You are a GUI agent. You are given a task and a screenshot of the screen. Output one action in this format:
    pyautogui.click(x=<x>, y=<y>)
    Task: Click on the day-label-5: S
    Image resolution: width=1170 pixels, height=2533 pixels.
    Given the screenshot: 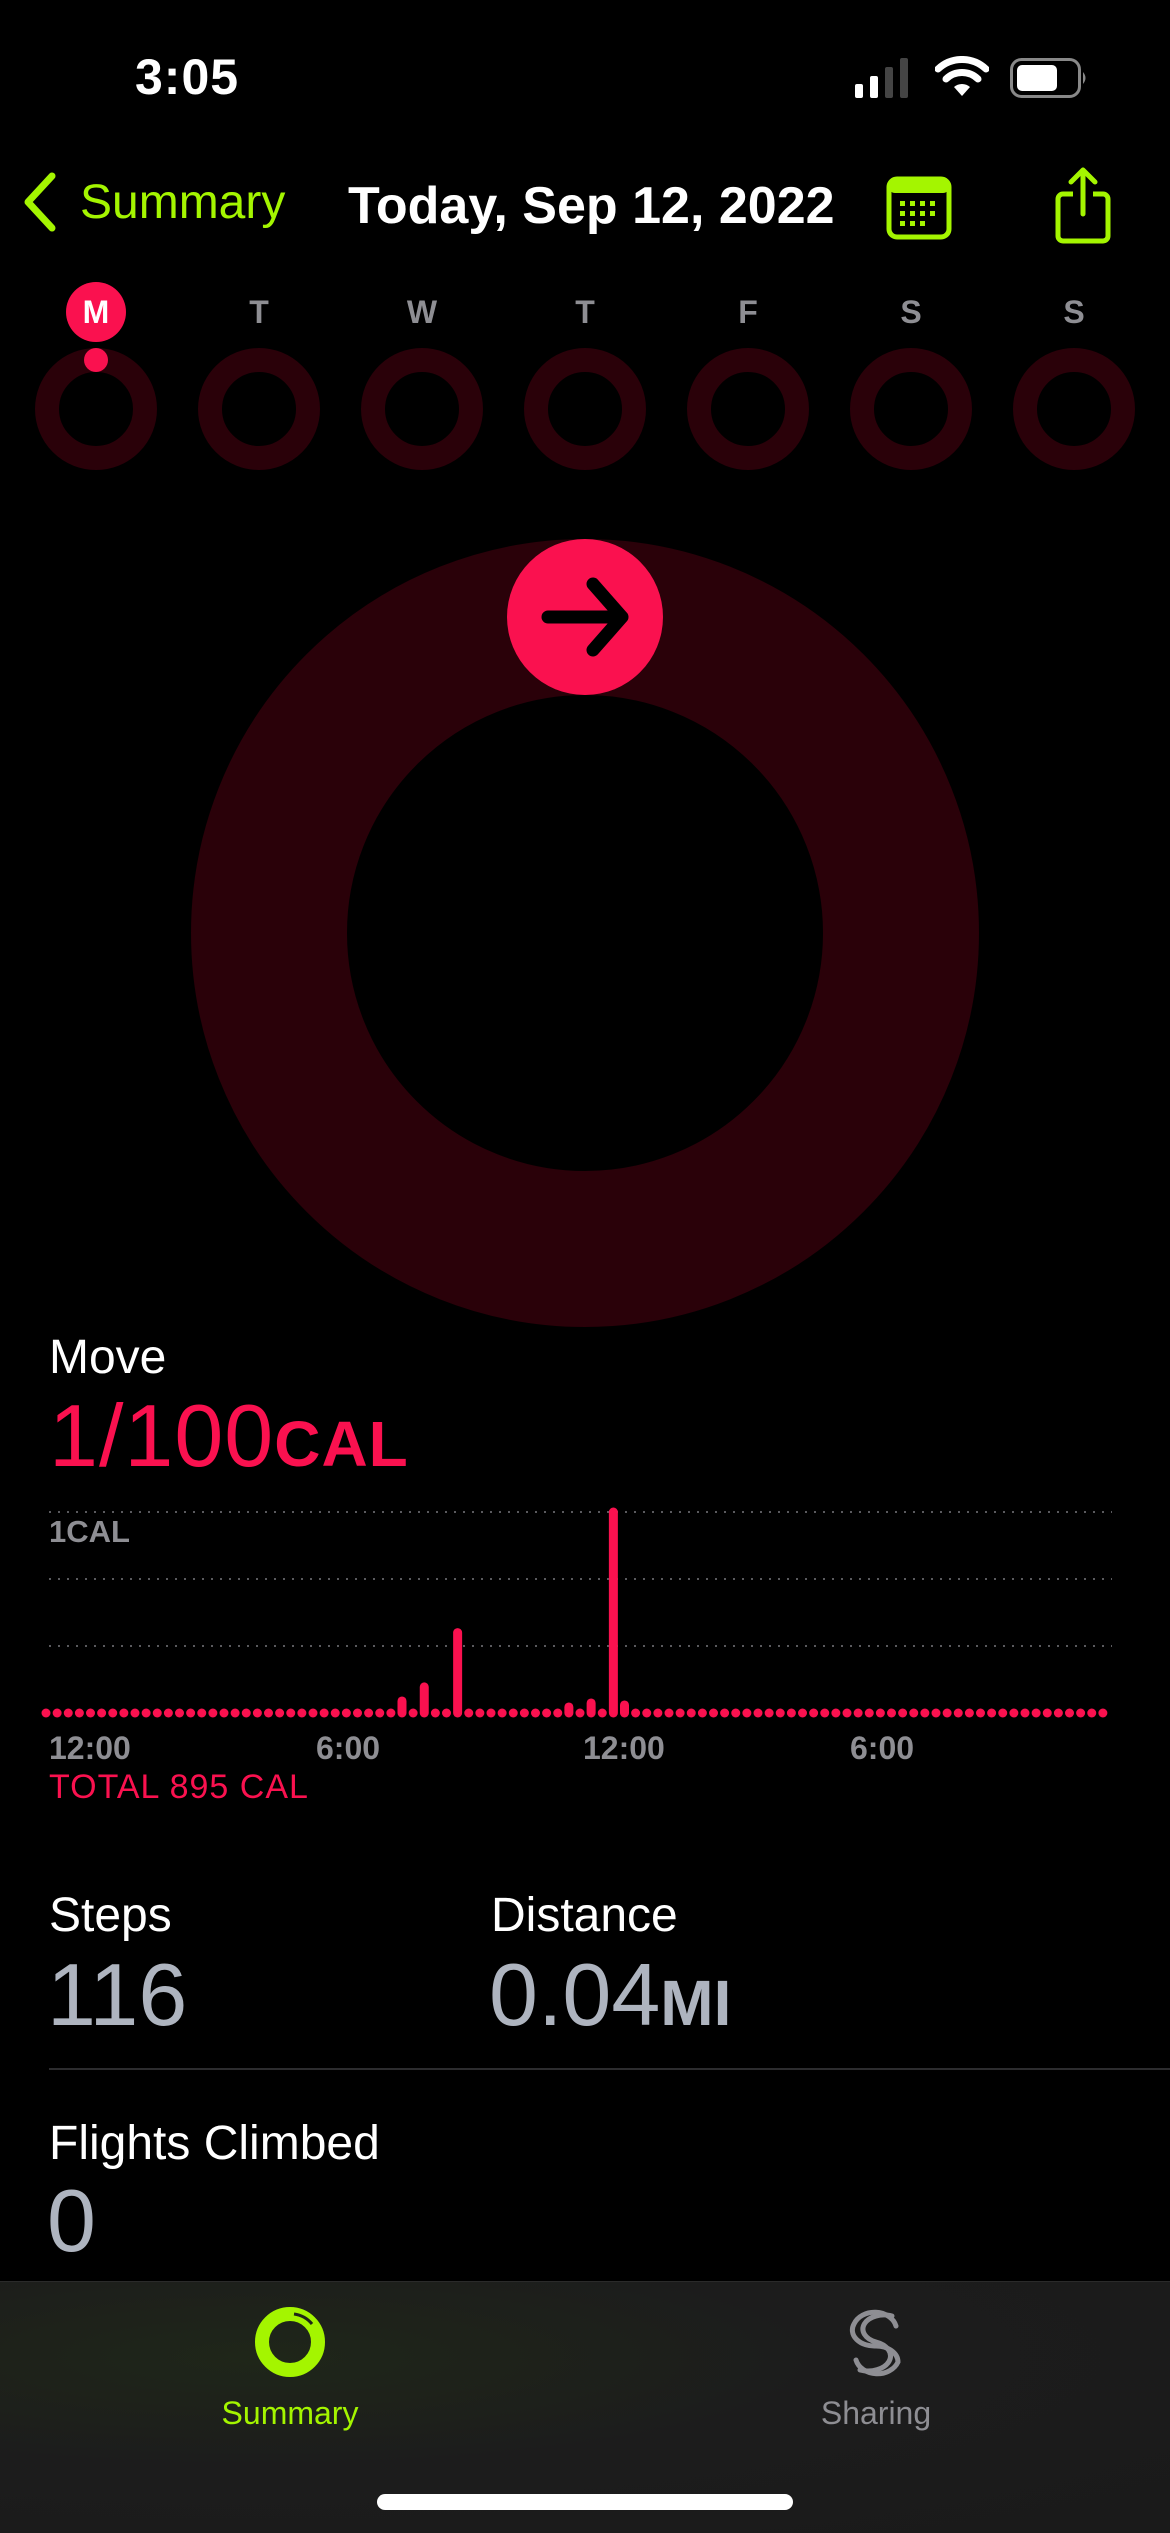 What is the action you would take?
    pyautogui.click(x=911, y=312)
    